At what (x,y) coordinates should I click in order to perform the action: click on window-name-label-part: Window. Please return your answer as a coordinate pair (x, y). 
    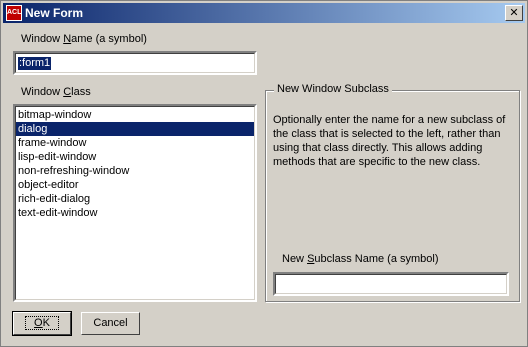
    Looking at the image, I should click on (42, 39).